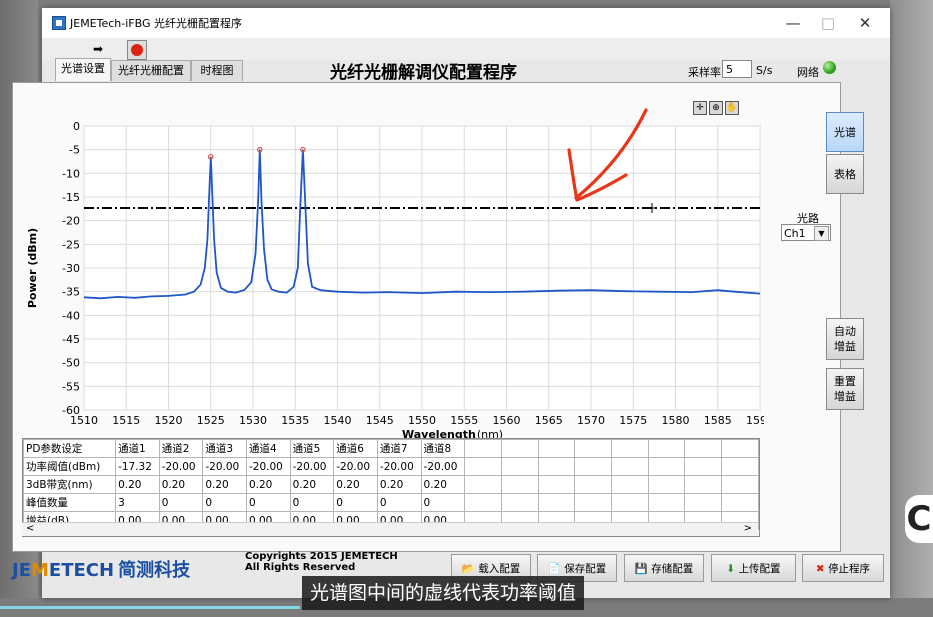 This screenshot has height=617, width=933. What do you see at coordinates (664, 568) in the screenshot?
I see `store-config-button: 💾 存储配置` at bounding box center [664, 568].